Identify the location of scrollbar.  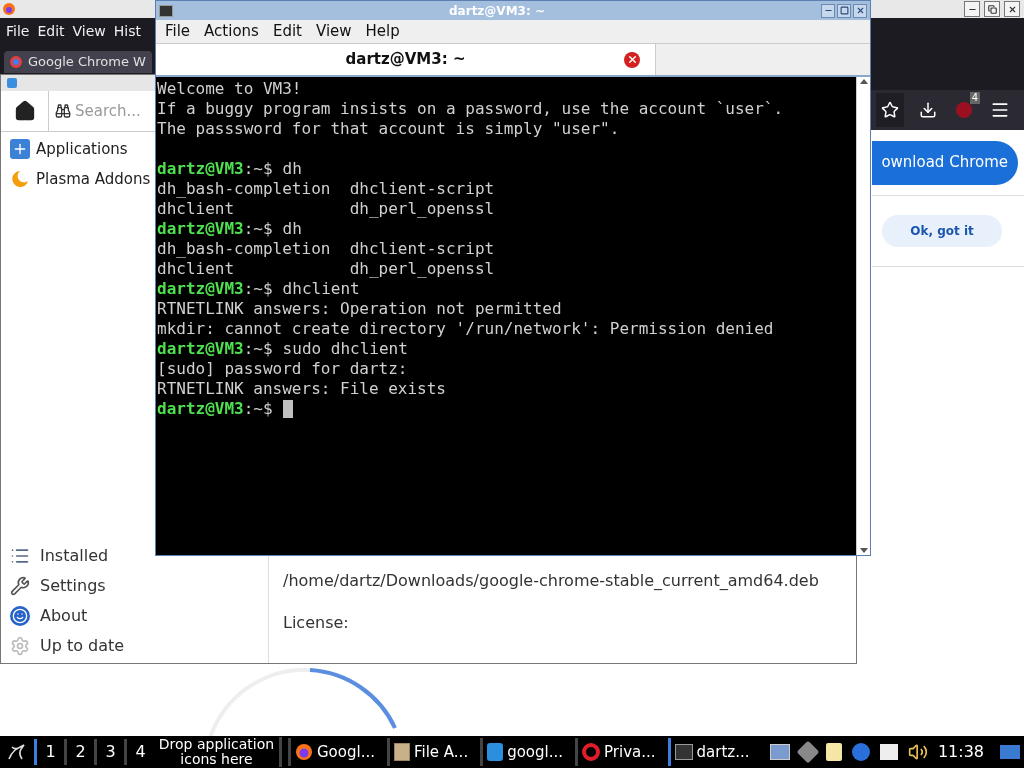
(863, 316).